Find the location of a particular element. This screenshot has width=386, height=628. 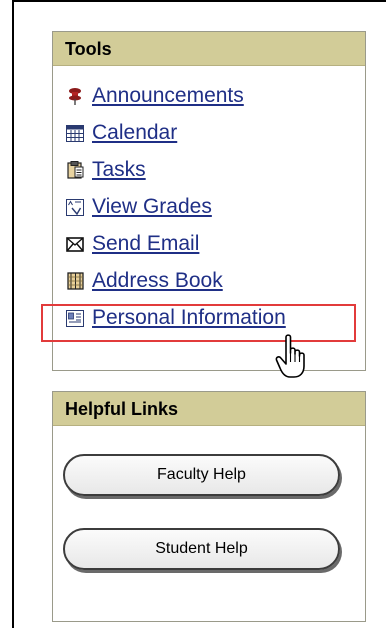

tool-item-send-email: Send Email is located at coordinates (132, 244).